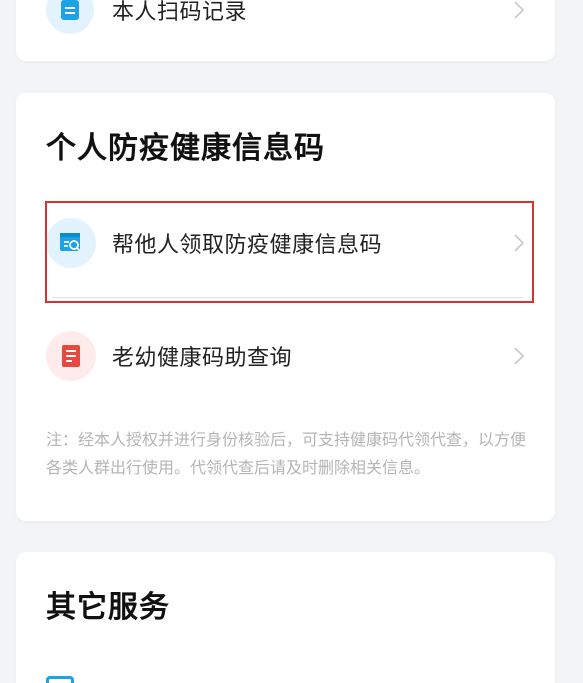 The width and height of the screenshot is (583, 683). I want to click on service-icon, so click(60, 679).